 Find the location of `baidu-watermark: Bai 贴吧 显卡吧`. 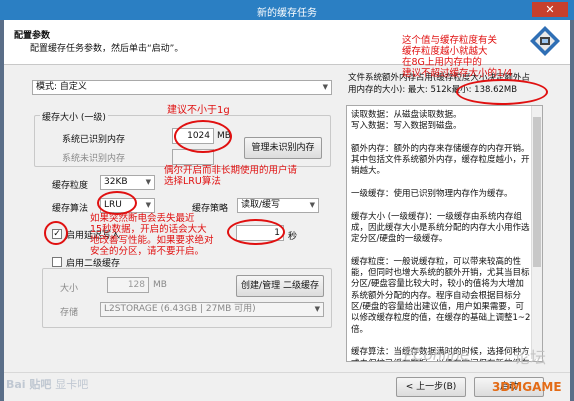

baidu-watermark: Bai 贴吧 显卡吧 is located at coordinates (47, 384).